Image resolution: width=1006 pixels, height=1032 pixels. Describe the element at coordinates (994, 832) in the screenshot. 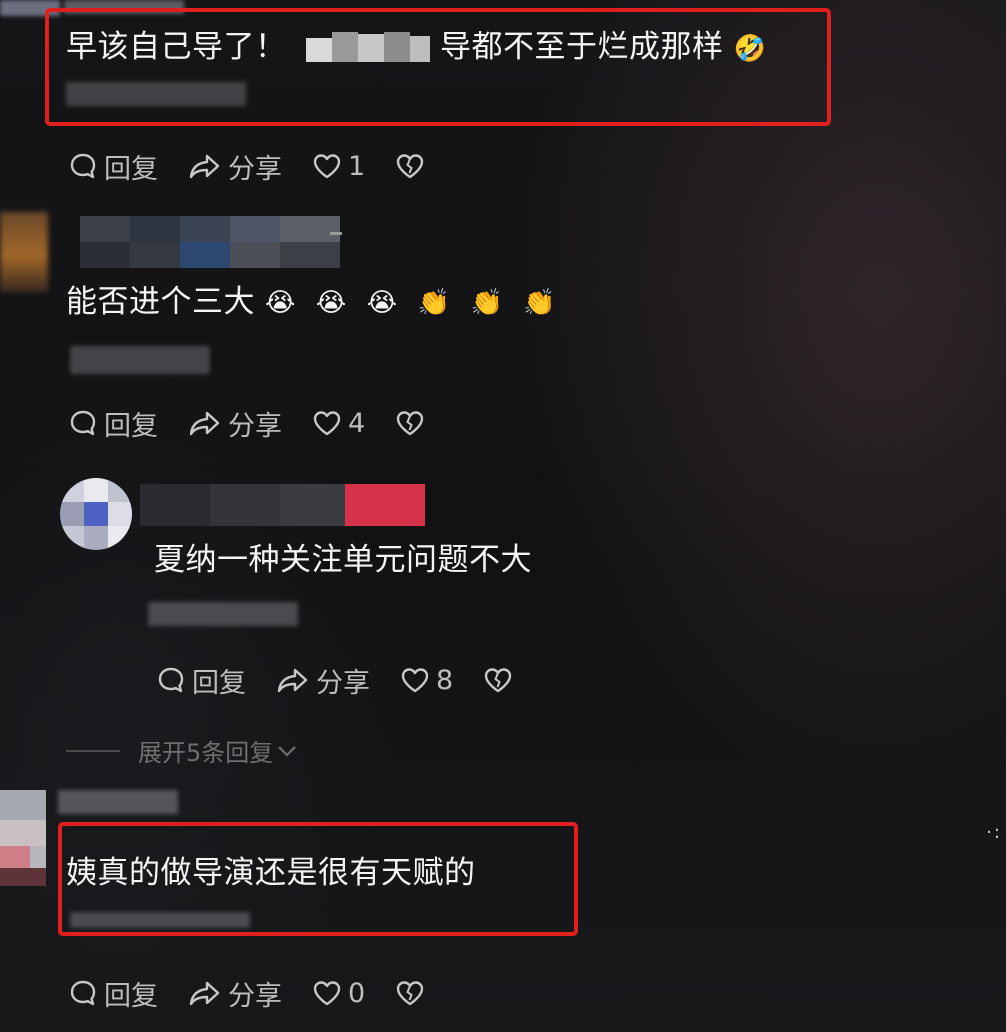

I see `more-icon: ·:` at that location.